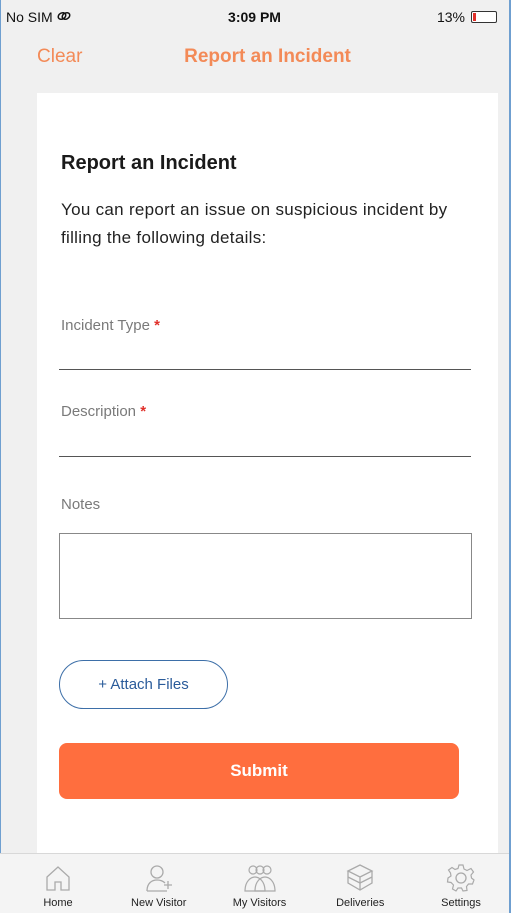 This screenshot has width=511, height=913. What do you see at coordinates (81, 504) in the screenshot?
I see `notes-label: Notes` at bounding box center [81, 504].